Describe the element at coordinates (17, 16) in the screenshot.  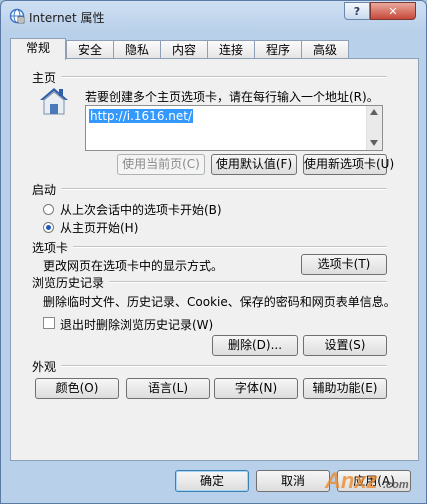
I see `internet-explorer-icon` at that location.